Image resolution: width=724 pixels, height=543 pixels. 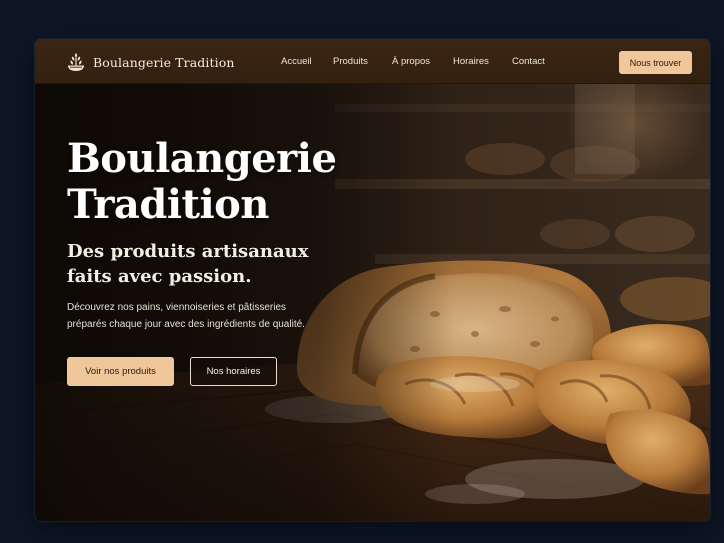 What do you see at coordinates (120, 371) in the screenshot?
I see `view-products-button: Voir nos produits` at bounding box center [120, 371].